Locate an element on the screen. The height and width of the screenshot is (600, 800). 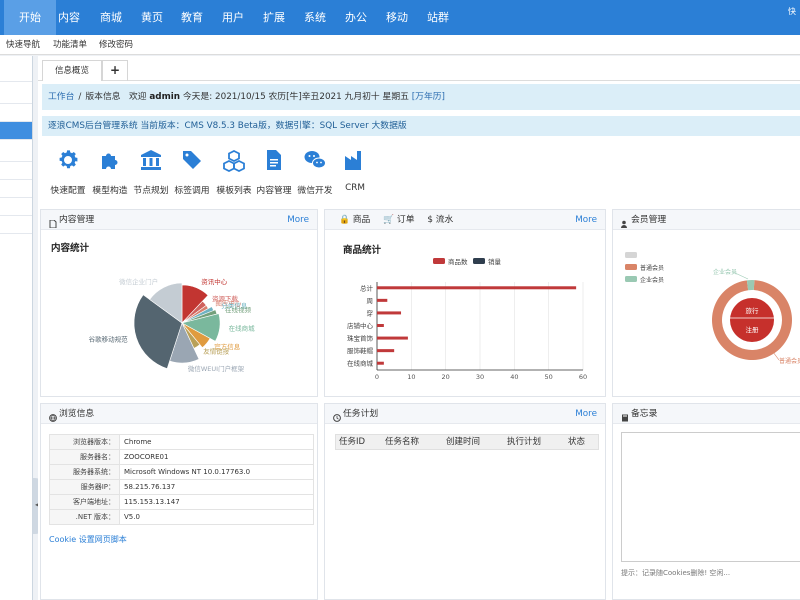
pie-label: 在线商城 is located at coordinates (242, 328).